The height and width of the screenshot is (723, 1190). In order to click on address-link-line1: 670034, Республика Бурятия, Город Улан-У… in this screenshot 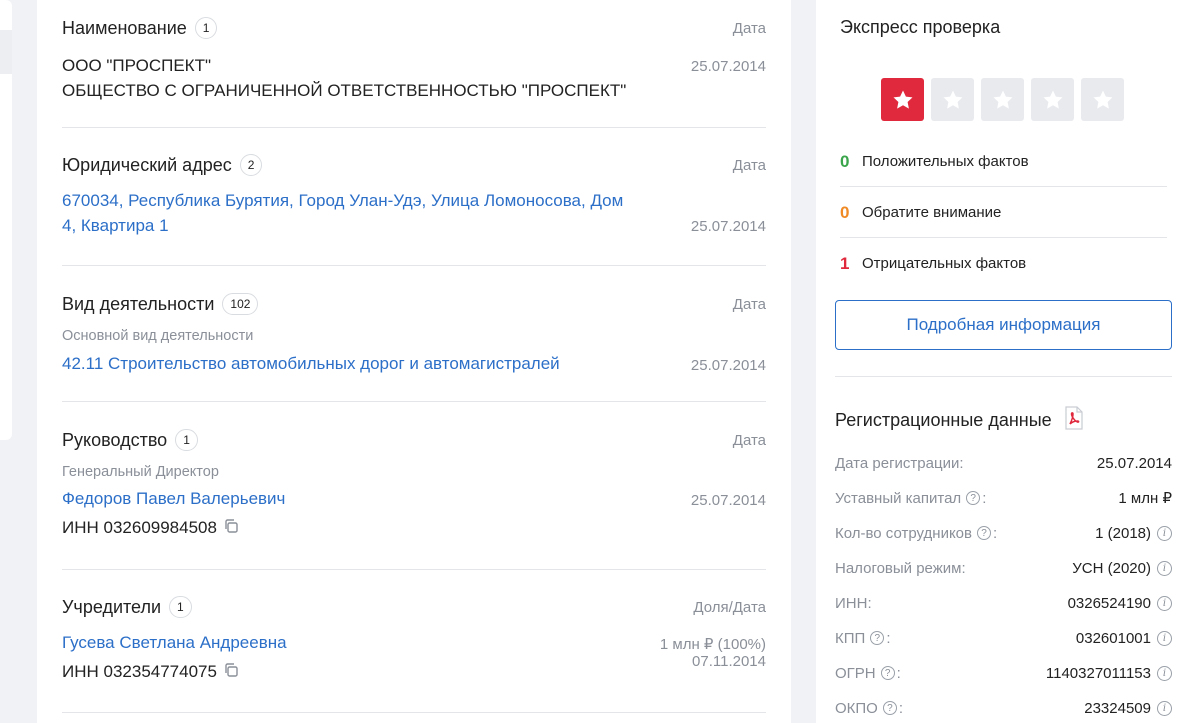, I will do `click(342, 201)`.